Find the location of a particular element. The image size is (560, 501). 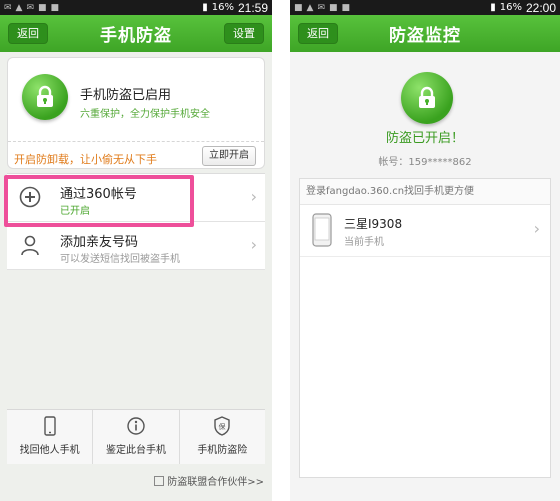

status-bar: ■ ▲ ✉ ■ ■ ▮ 16% 22:00 is located at coordinates (425, 7).